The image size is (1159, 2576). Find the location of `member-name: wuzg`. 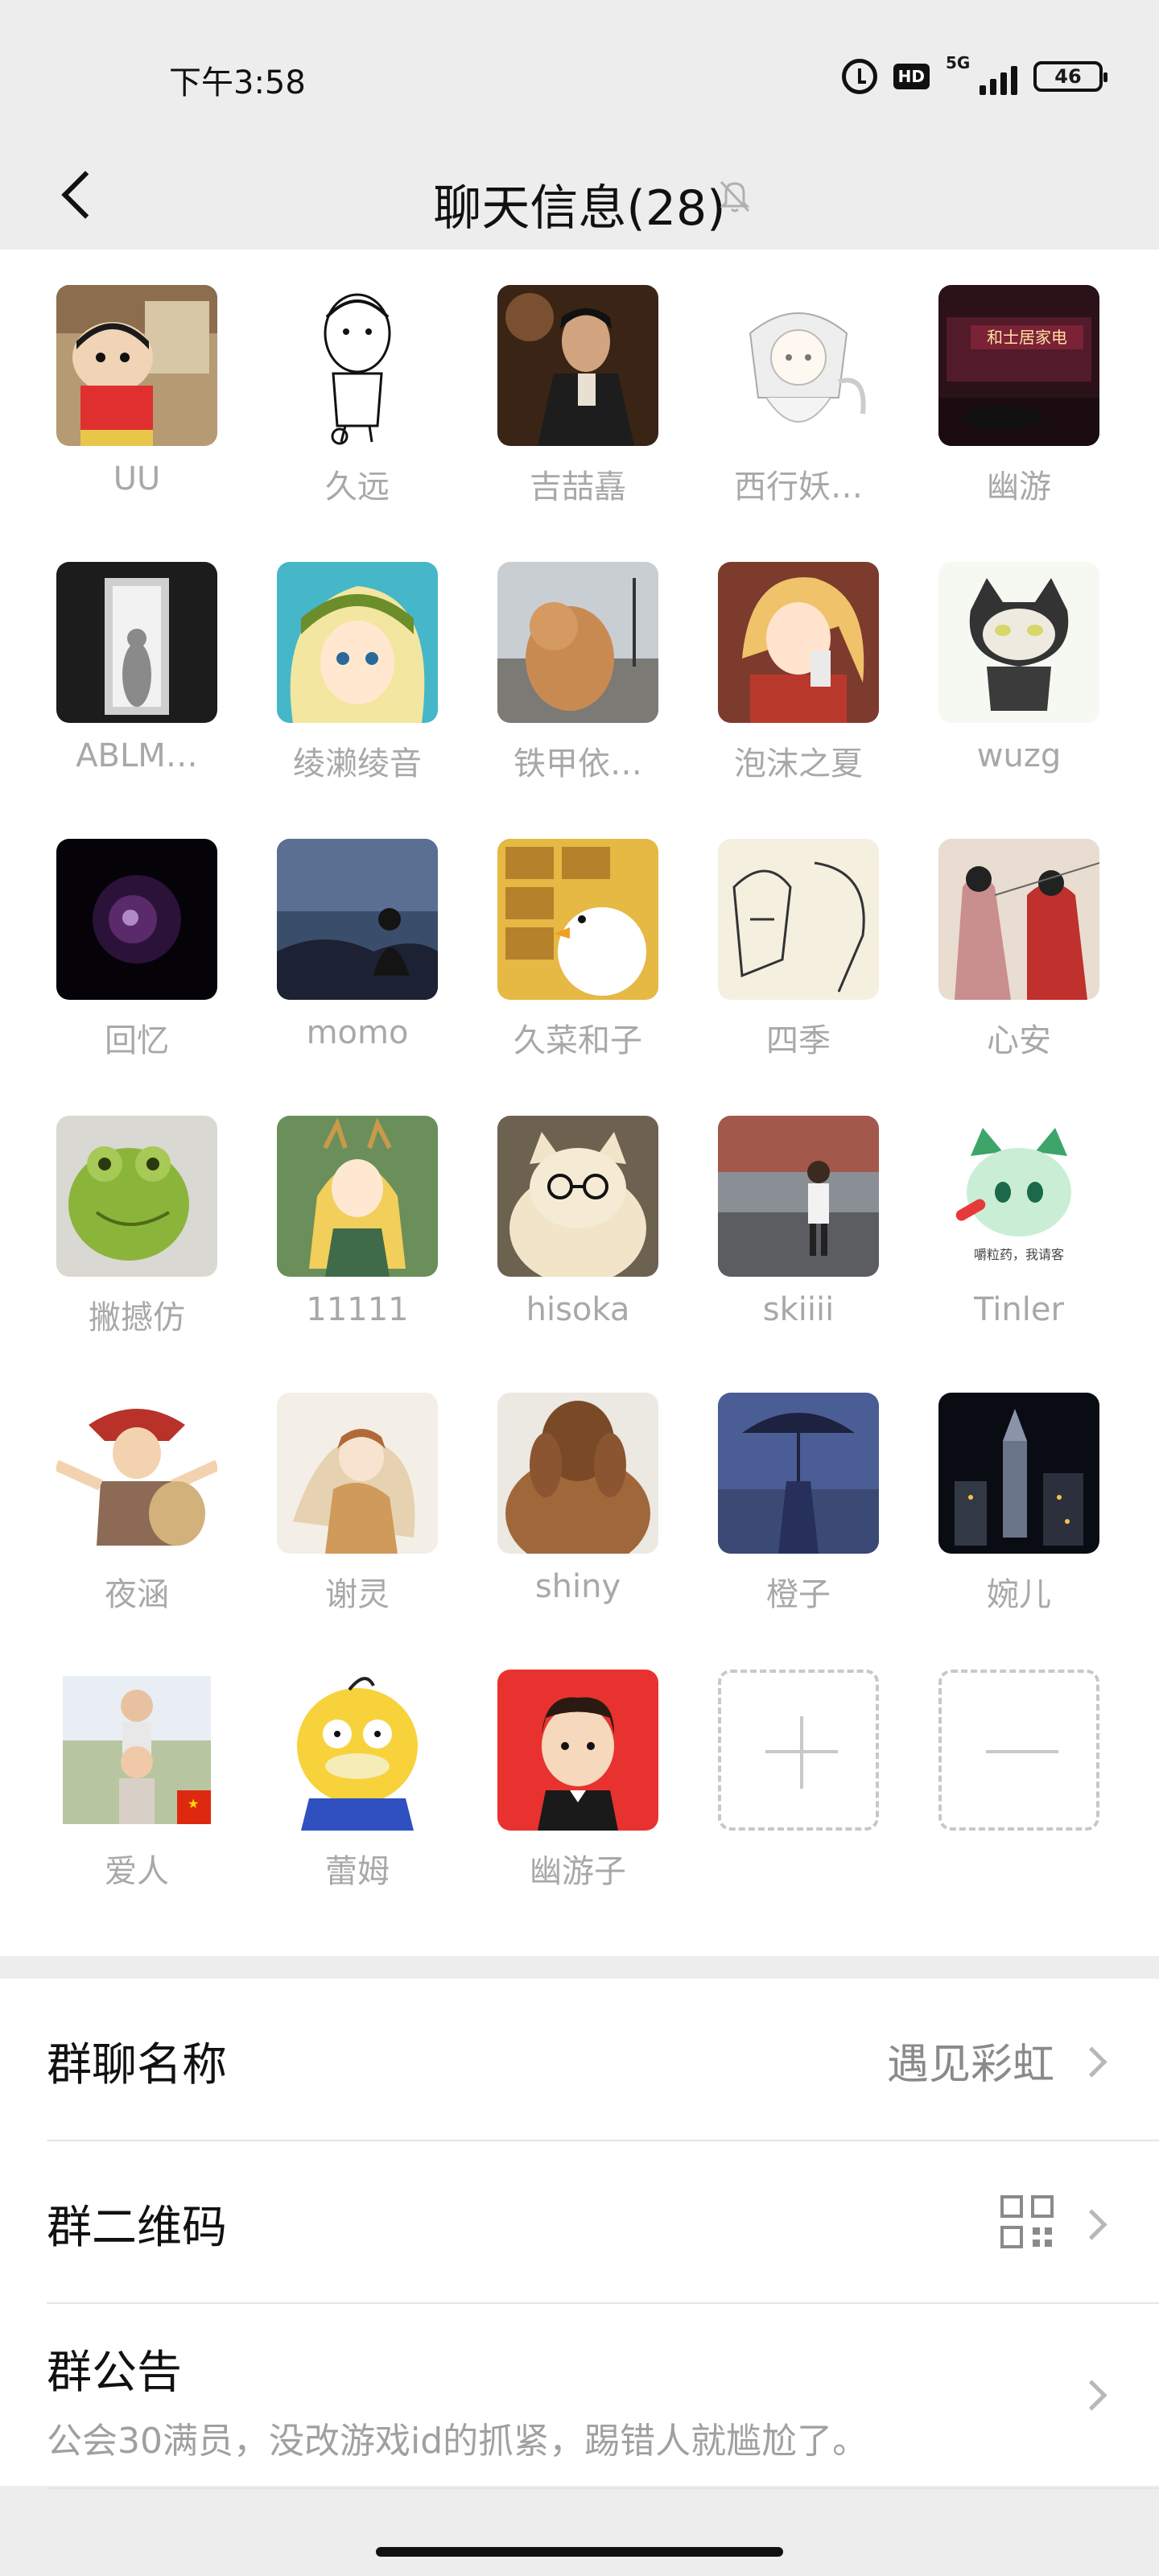

member-name: wuzg is located at coordinates (1019, 755).